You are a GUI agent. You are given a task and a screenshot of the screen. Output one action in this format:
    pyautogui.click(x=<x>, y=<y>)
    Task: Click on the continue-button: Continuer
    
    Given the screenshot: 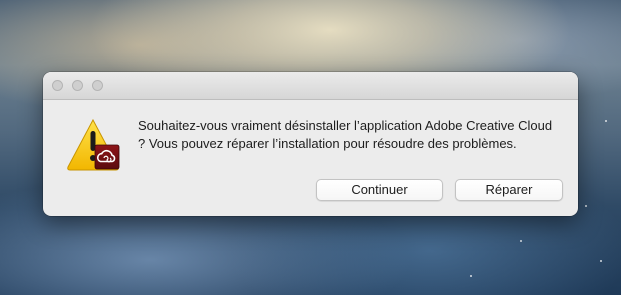 What is the action you would take?
    pyautogui.click(x=379, y=190)
    